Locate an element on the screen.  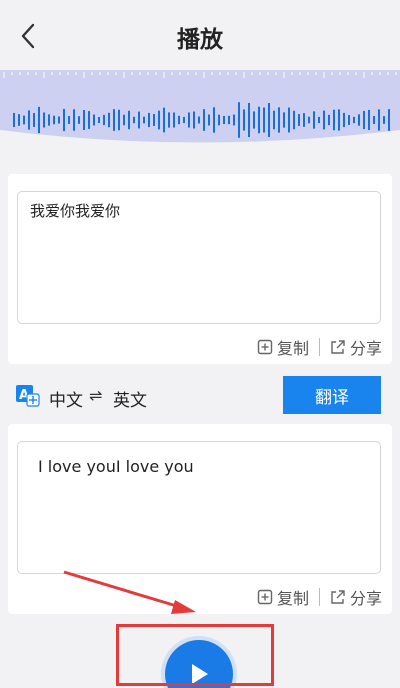
back-button is located at coordinates (28, 36).